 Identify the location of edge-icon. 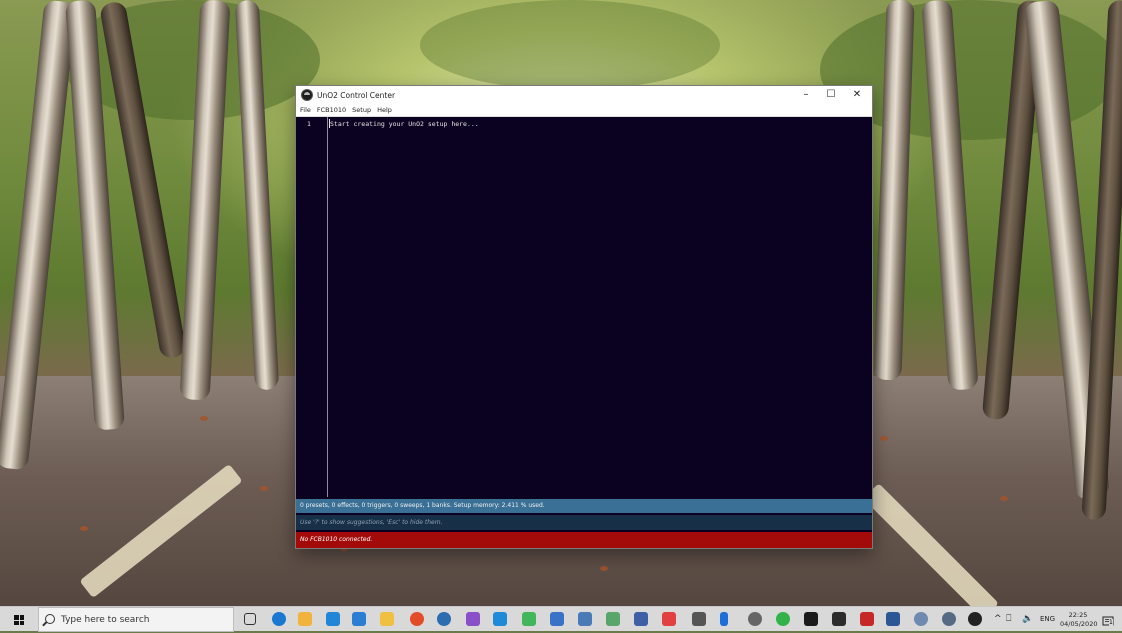
(279, 619).